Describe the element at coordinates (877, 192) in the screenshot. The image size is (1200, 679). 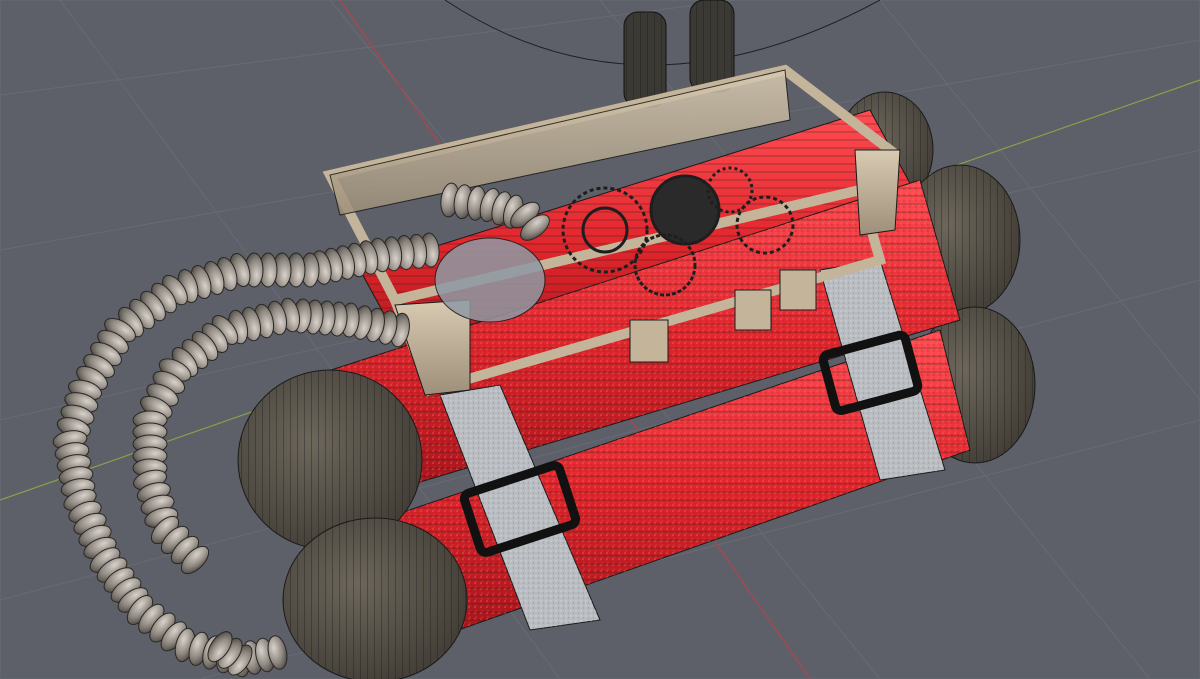
I see `frame-right-post` at that location.